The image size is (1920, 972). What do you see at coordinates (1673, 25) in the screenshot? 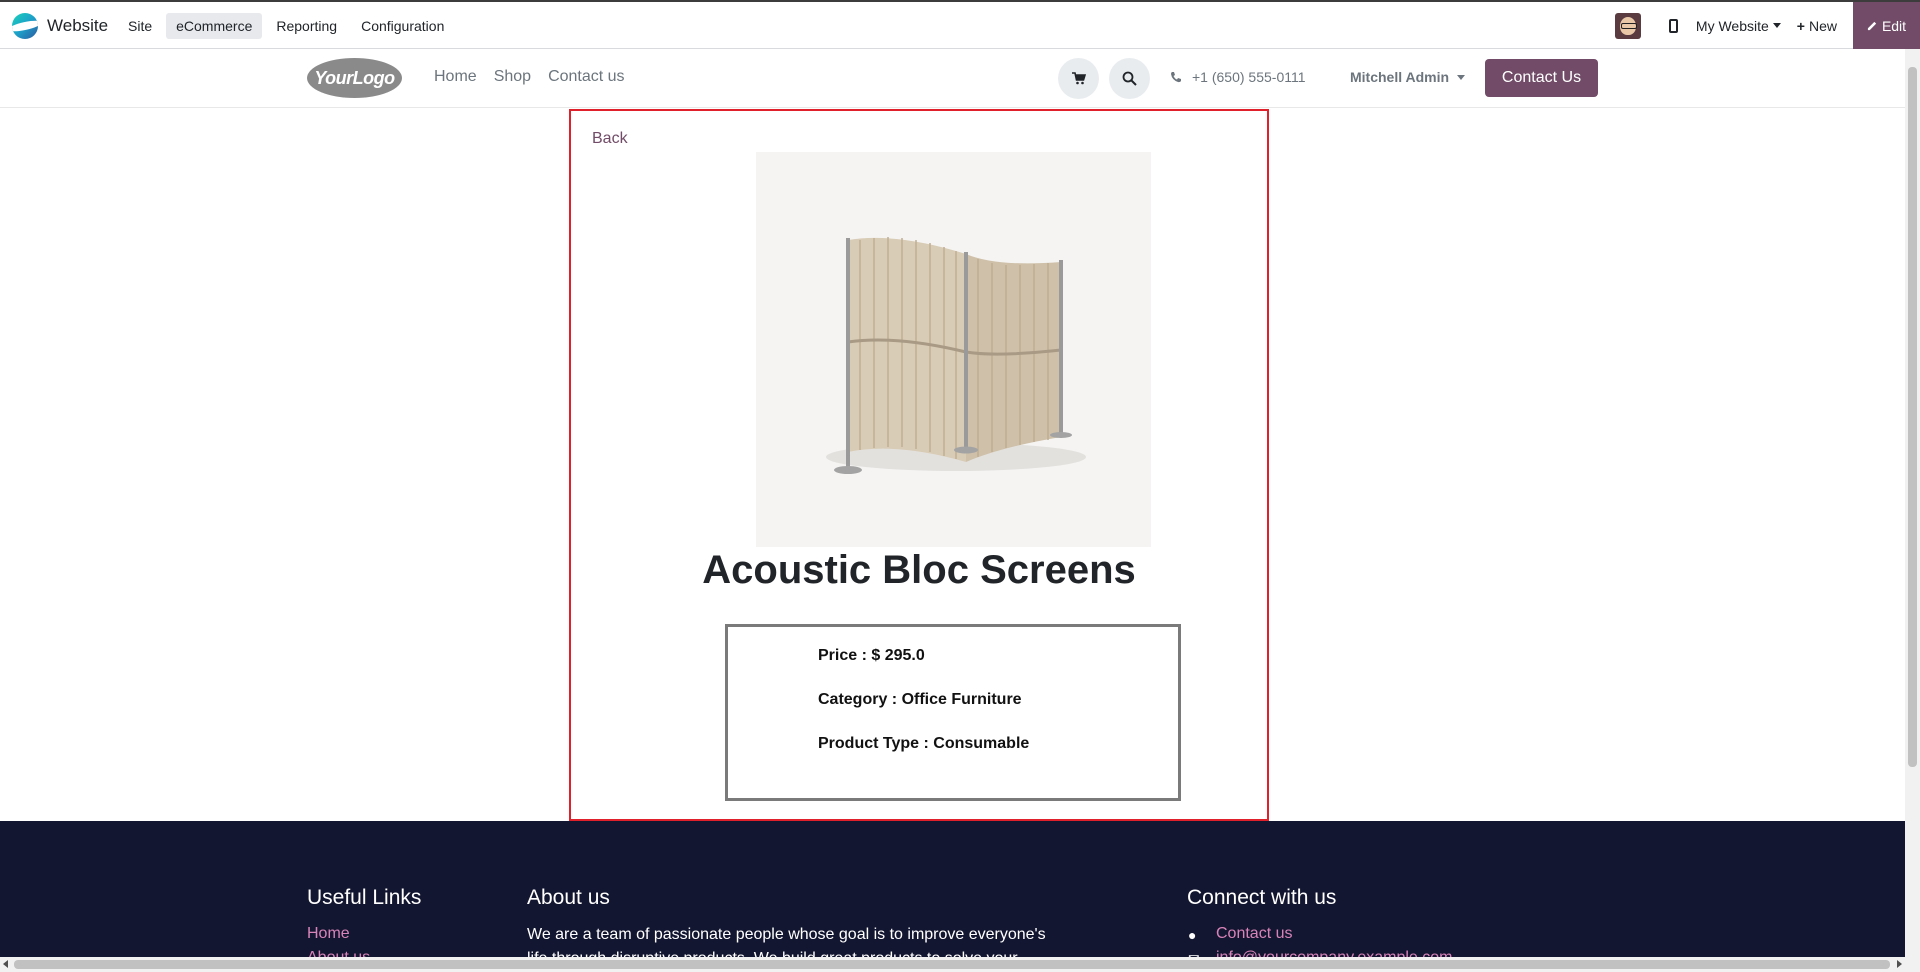
I see `mobile-preview-icon` at bounding box center [1673, 25].